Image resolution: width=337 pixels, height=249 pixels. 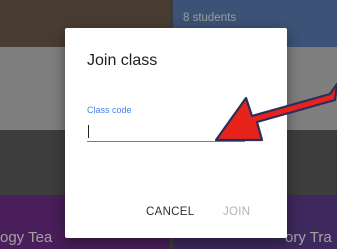 What do you see at coordinates (88, 131) in the screenshot?
I see `text-caret` at bounding box center [88, 131].